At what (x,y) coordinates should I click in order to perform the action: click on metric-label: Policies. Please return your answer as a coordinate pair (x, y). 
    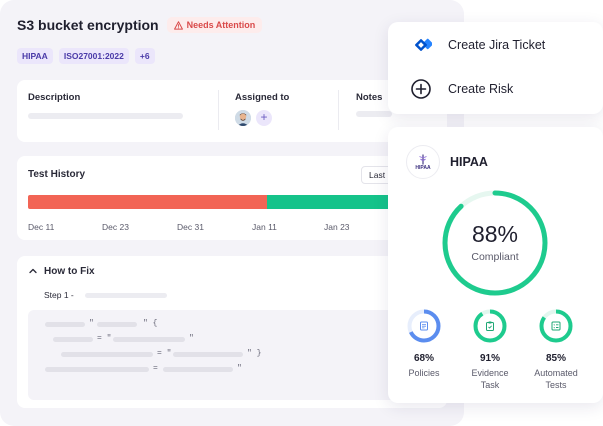
    Looking at the image, I should click on (424, 373).